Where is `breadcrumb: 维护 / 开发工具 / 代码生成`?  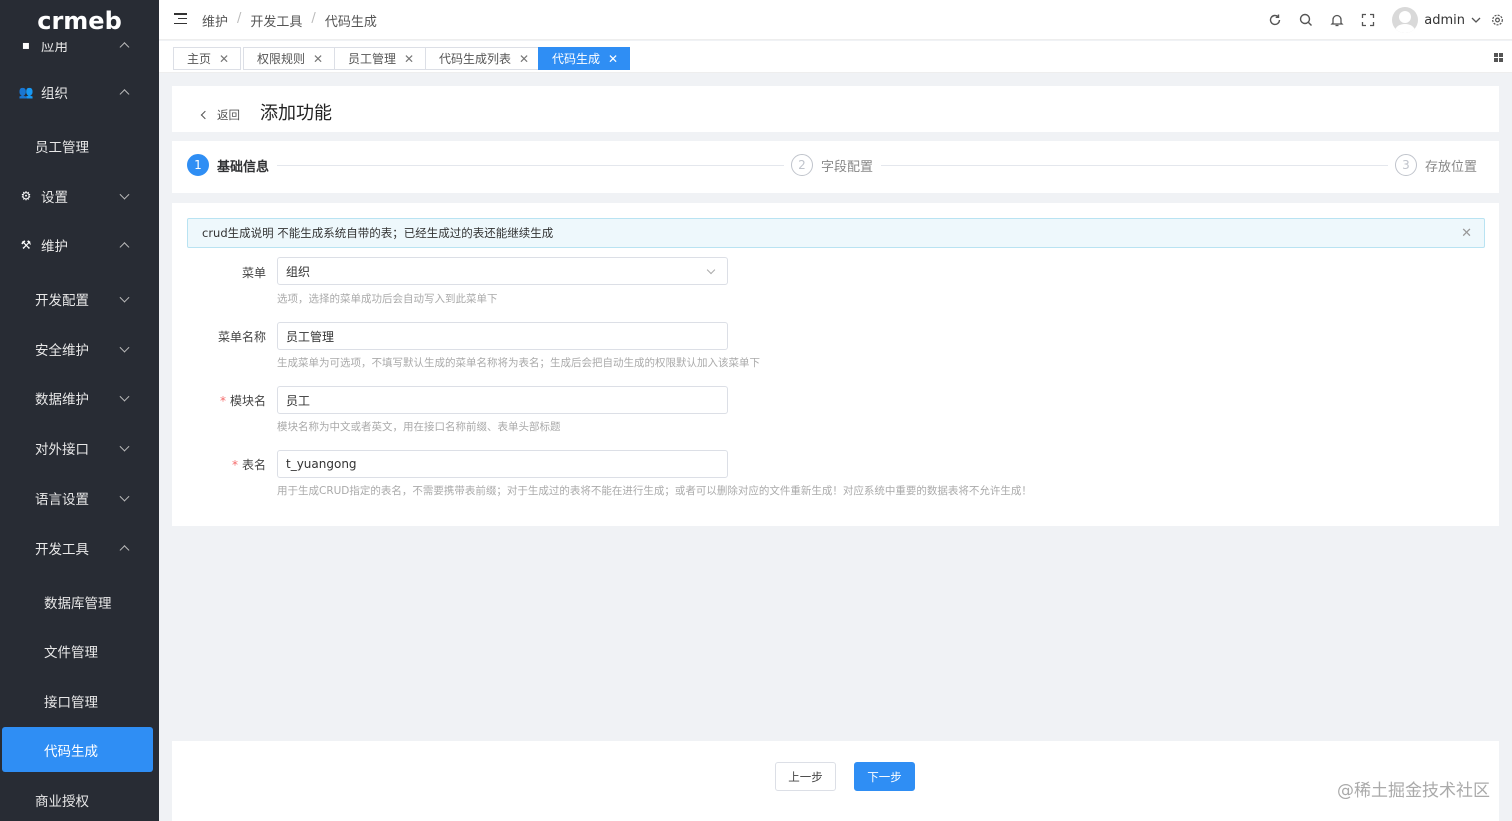
breadcrumb: 维护 / 开发工具 / 代码生成 is located at coordinates (289, 20).